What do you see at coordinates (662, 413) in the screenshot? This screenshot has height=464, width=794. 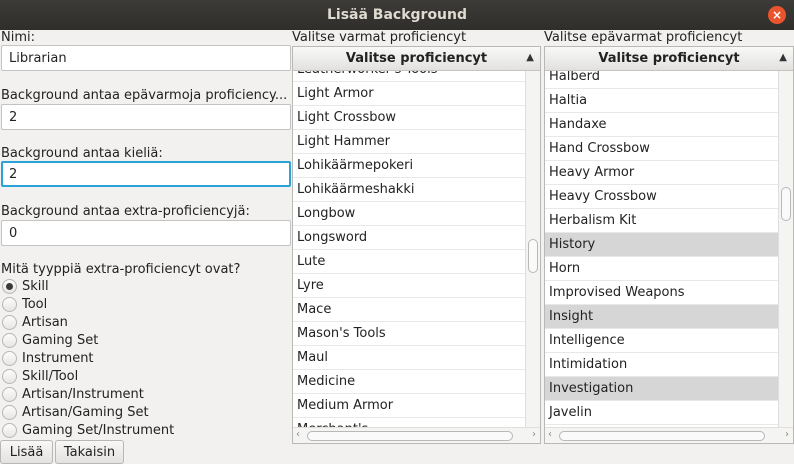 I see `table-row: Javelin` at bounding box center [662, 413].